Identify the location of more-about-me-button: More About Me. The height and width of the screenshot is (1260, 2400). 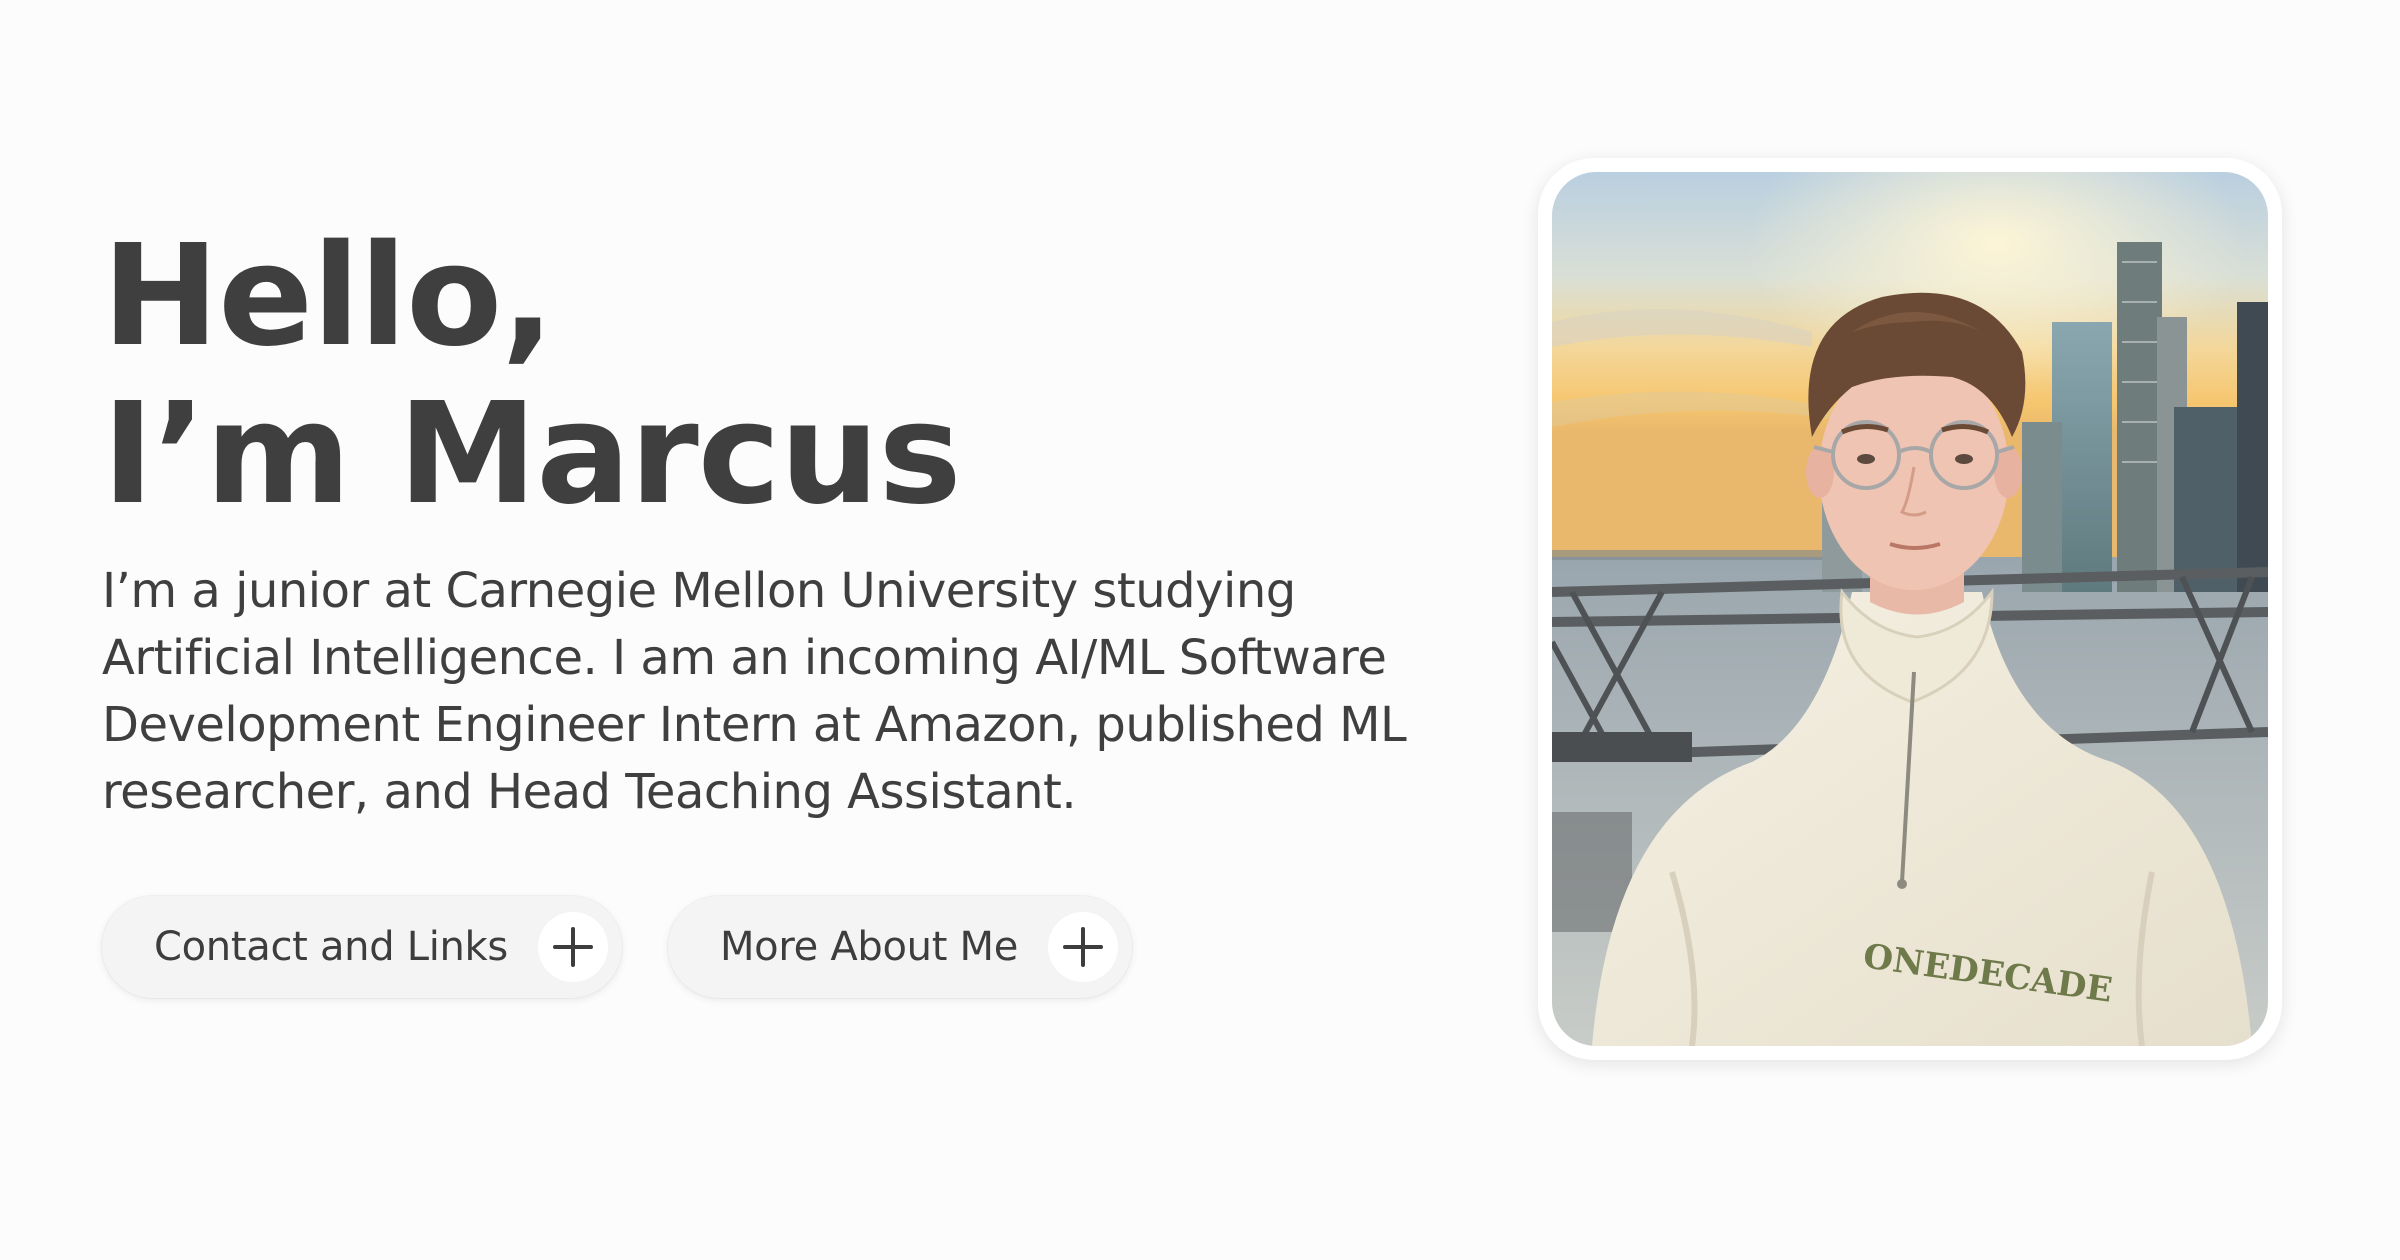
(900, 947).